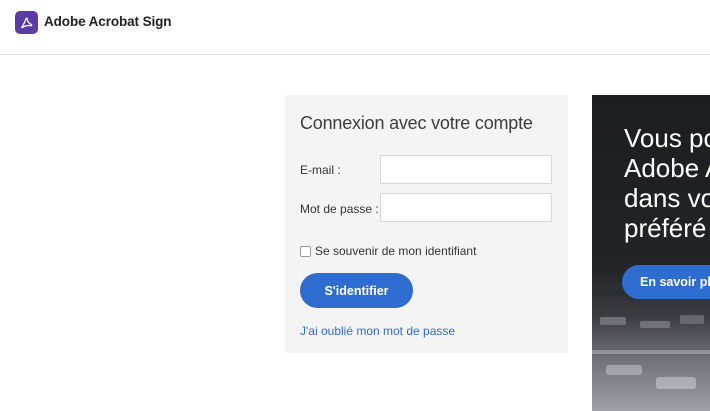 This screenshot has width=710, height=411. What do you see at coordinates (416, 123) in the screenshot?
I see `login-title: Connexion avec votre compte` at bounding box center [416, 123].